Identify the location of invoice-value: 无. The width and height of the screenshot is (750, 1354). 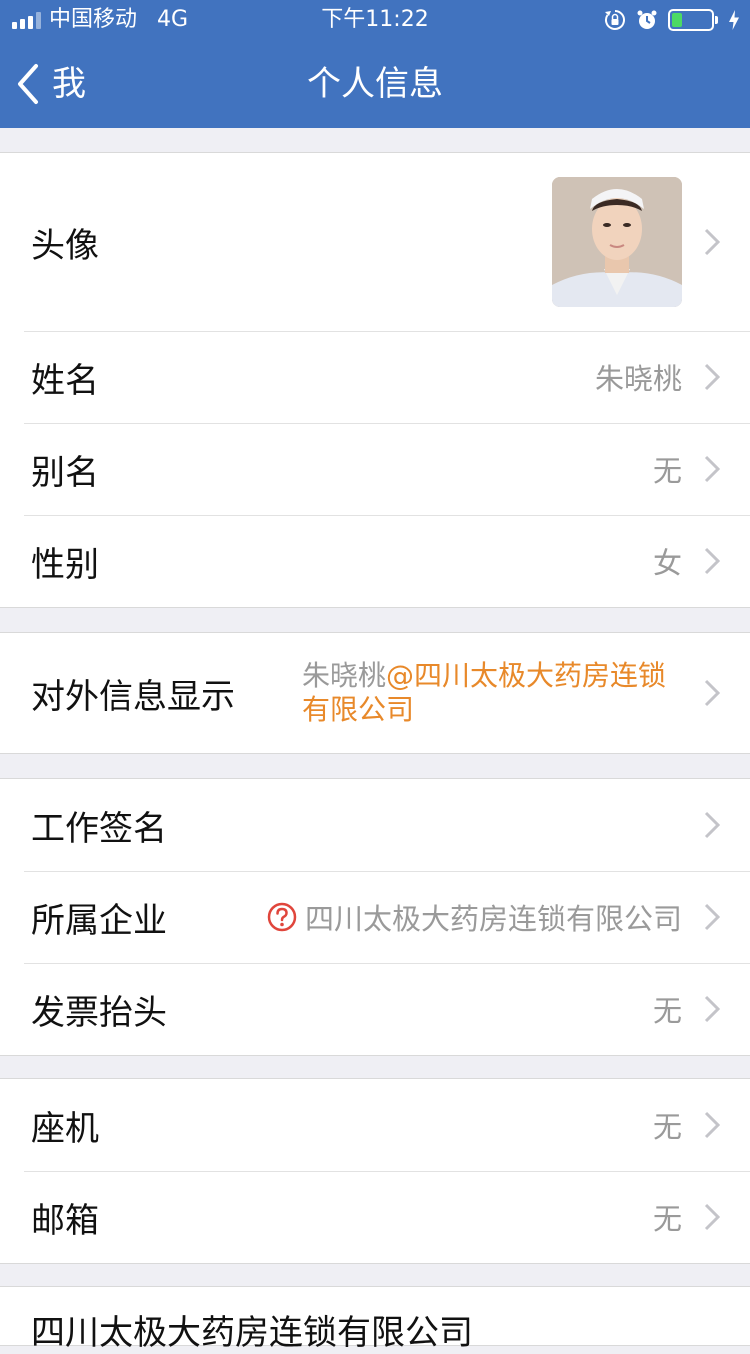
(667, 1011).